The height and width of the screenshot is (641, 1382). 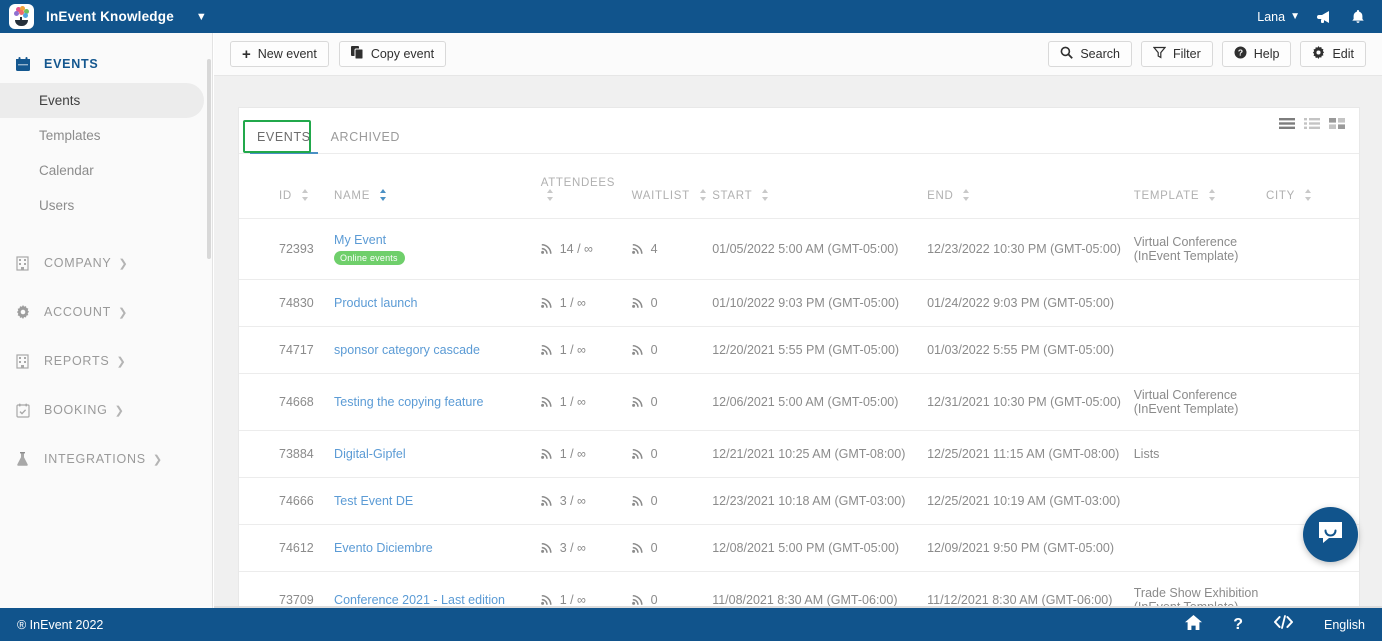 What do you see at coordinates (672, 186) in the screenshot?
I see `column-header-waitlist: WAITLIST` at bounding box center [672, 186].